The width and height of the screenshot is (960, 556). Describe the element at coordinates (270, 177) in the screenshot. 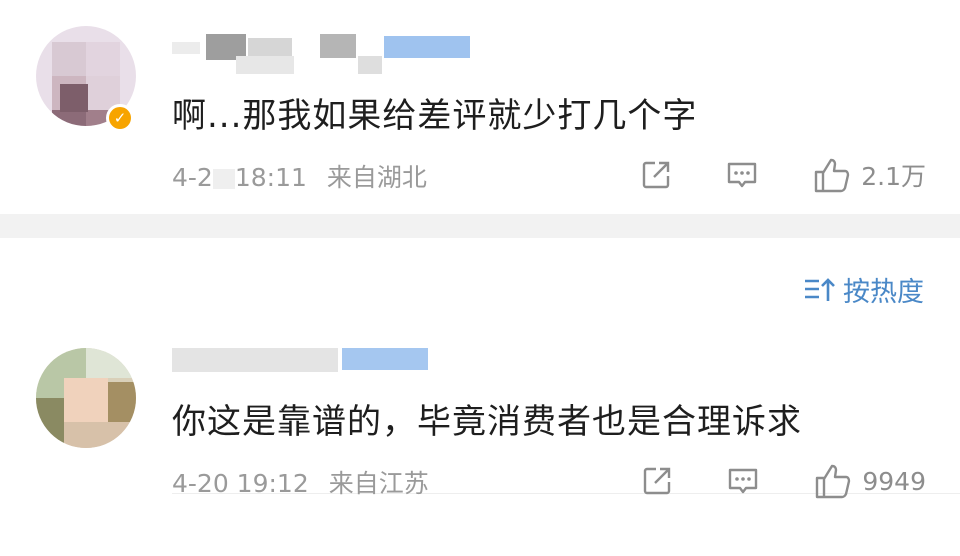

I see `comment-time-tail: 18:11` at that location.